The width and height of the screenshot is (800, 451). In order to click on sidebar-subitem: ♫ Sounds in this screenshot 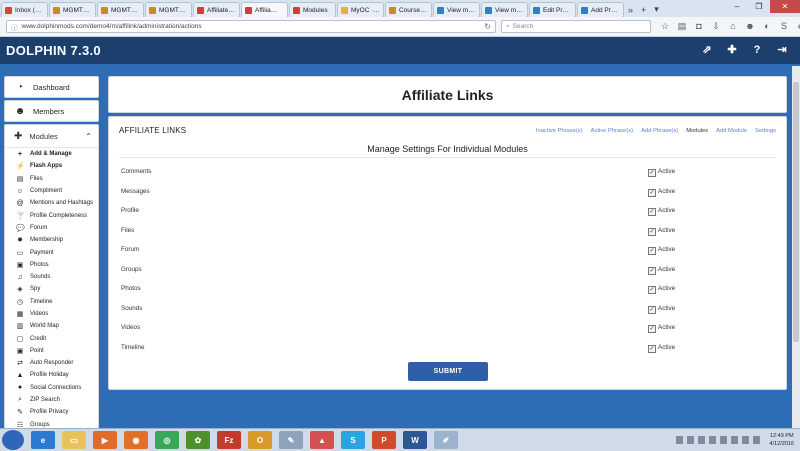, I will do `click(51, 277)`.